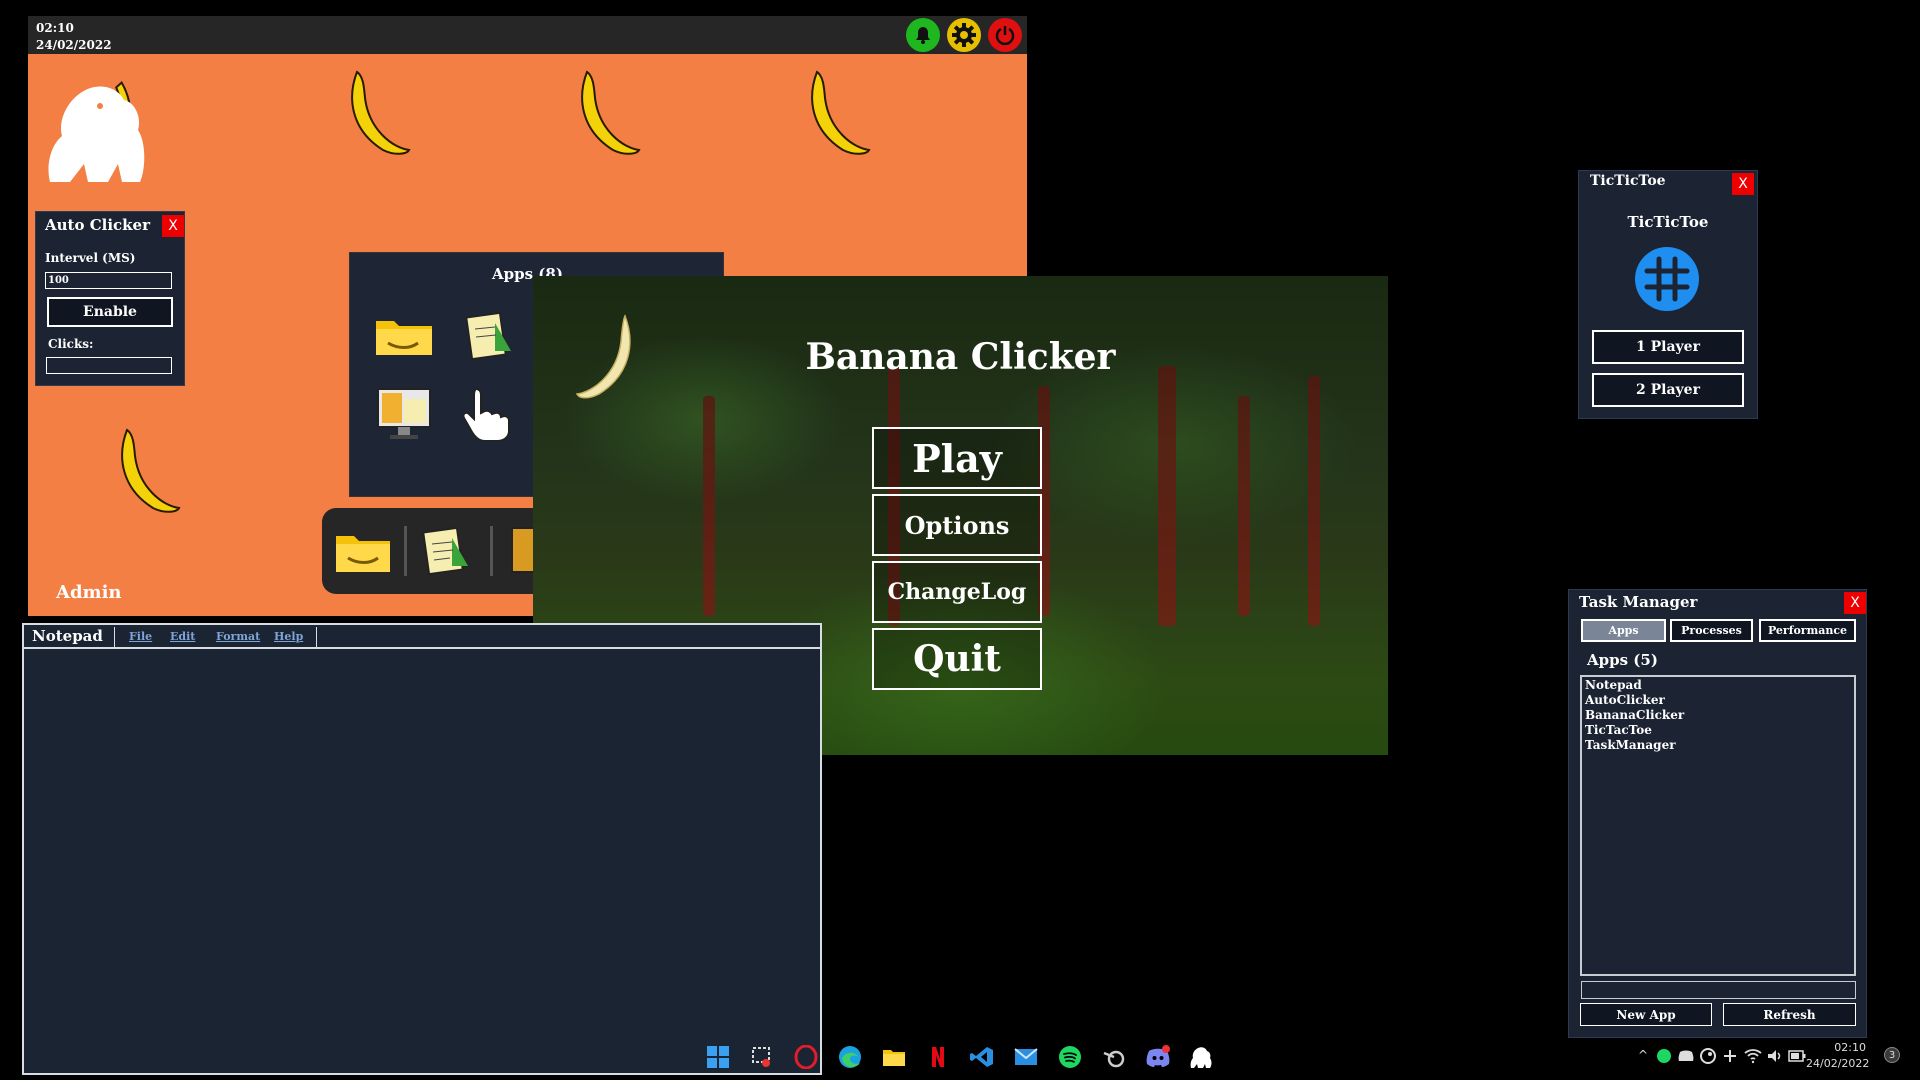 Image resolution: width=1920 pixels, height=1080 pixels. What do you see at coordinates (923, 35) in the screenshot?
I see `bell-icon` at bounding box center [923, 35].